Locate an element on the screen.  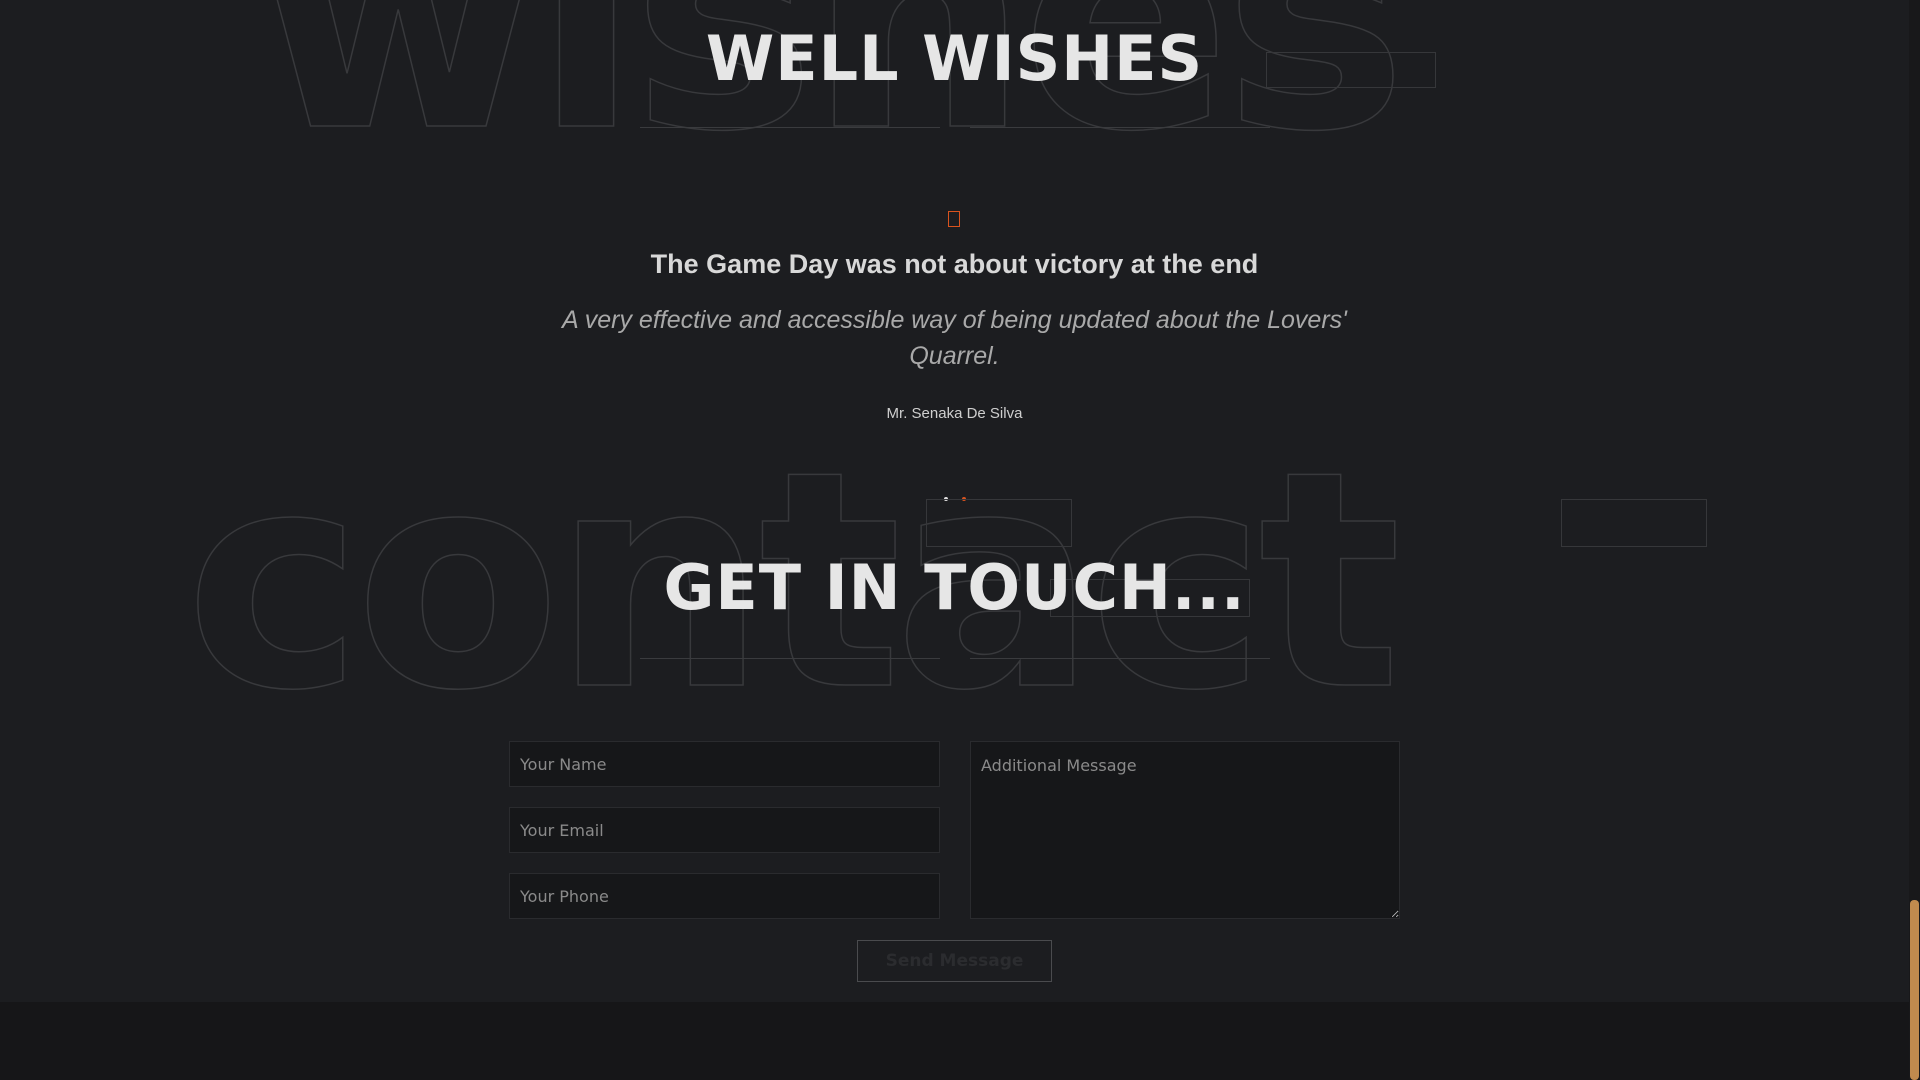
name-field is located at coordinates (724, 764).